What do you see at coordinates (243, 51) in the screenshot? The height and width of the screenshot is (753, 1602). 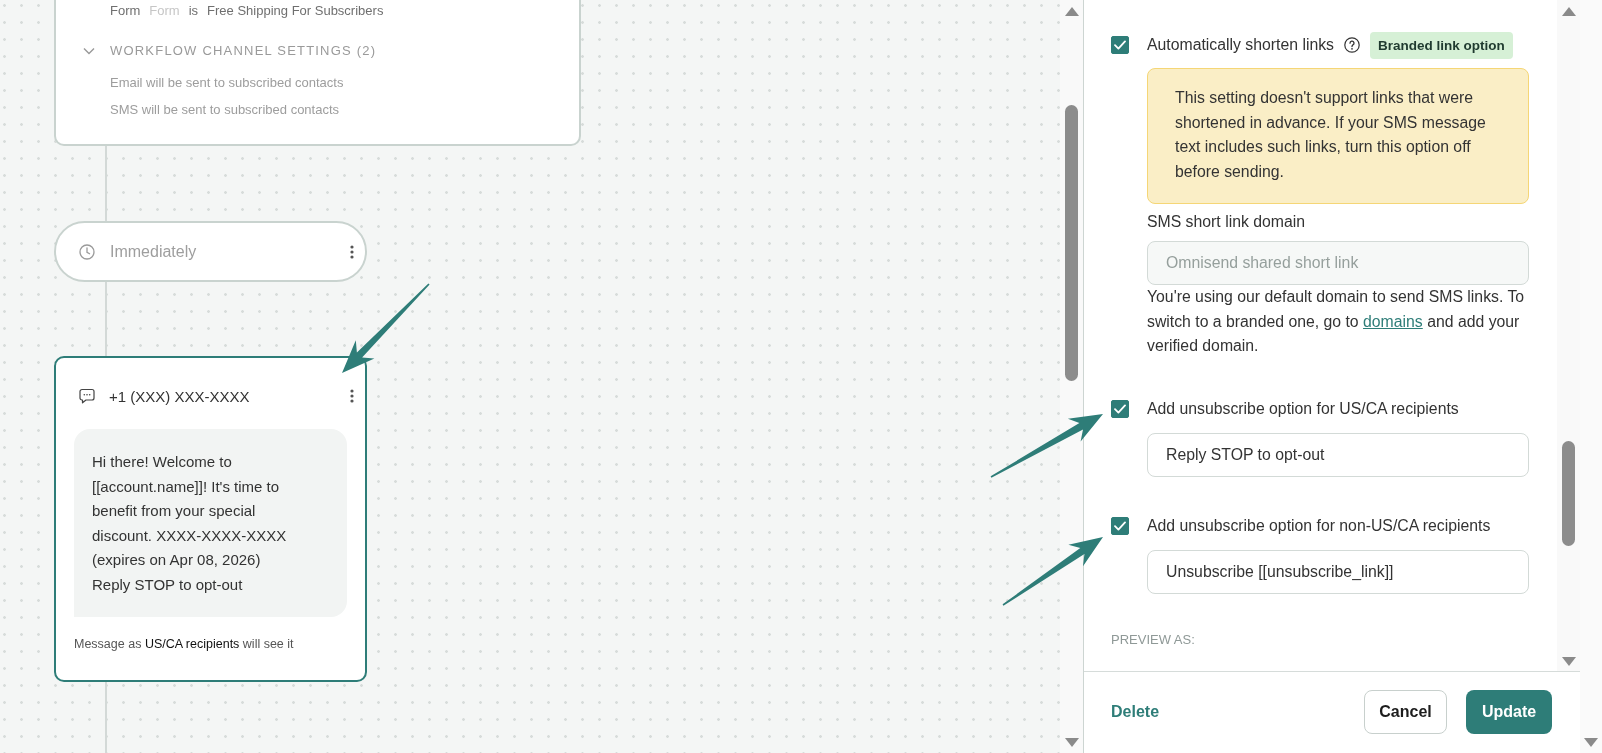 I see `section-heading: WORKFLOW CHANNEL SETTINGS (2)` at bounding box center [243, 51].